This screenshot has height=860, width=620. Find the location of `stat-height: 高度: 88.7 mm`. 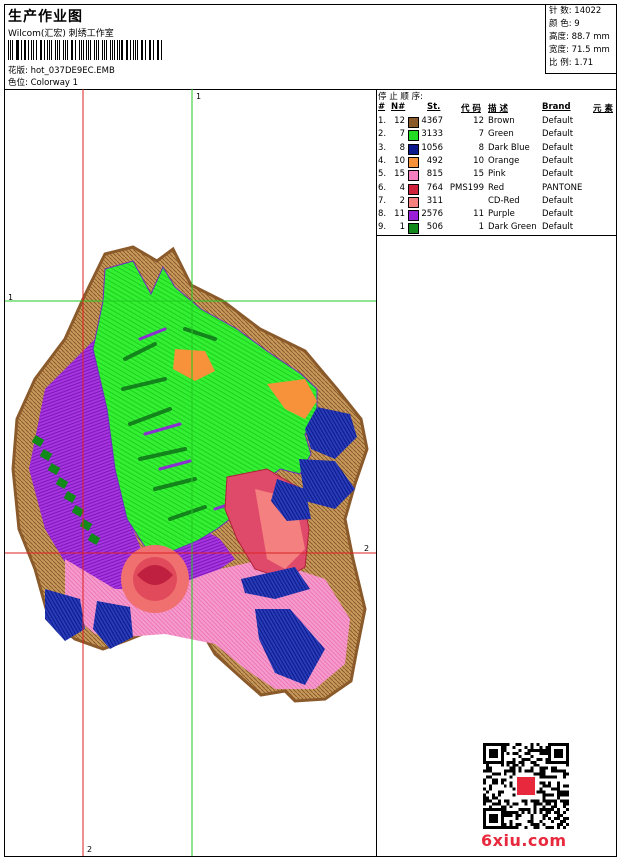

stat-height: 高度: 88.7 mm is located at coordinates (579, 37).